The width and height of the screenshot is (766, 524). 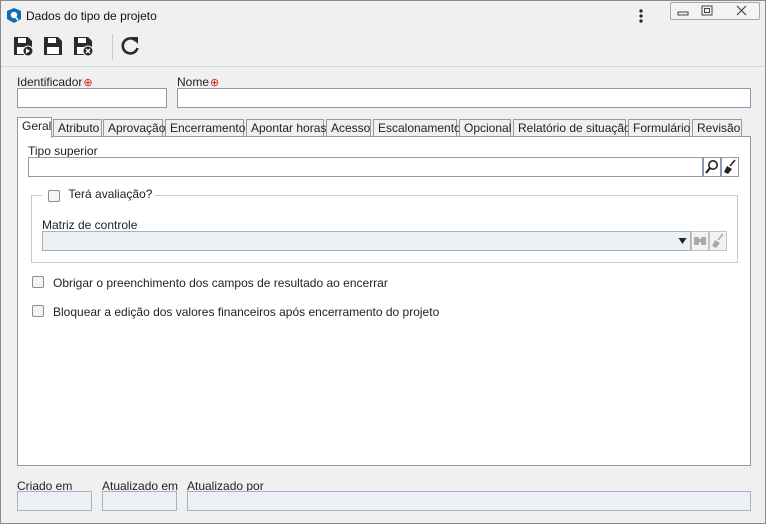 I want to click on matriz-label: Matriz de controle, so click(x=90, y=225).